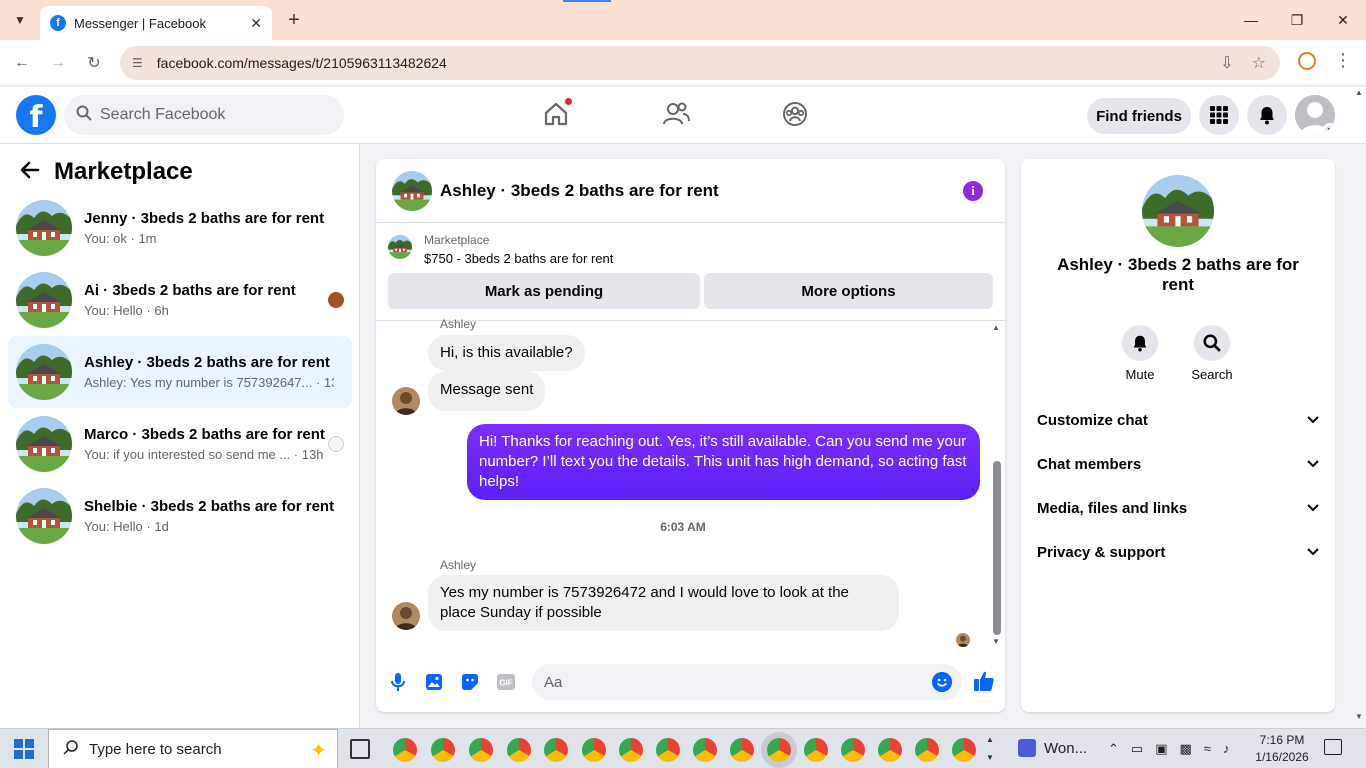  Describe the element at coordinates (434, 682) in the screenshot. I see `photo-icon` at that location.